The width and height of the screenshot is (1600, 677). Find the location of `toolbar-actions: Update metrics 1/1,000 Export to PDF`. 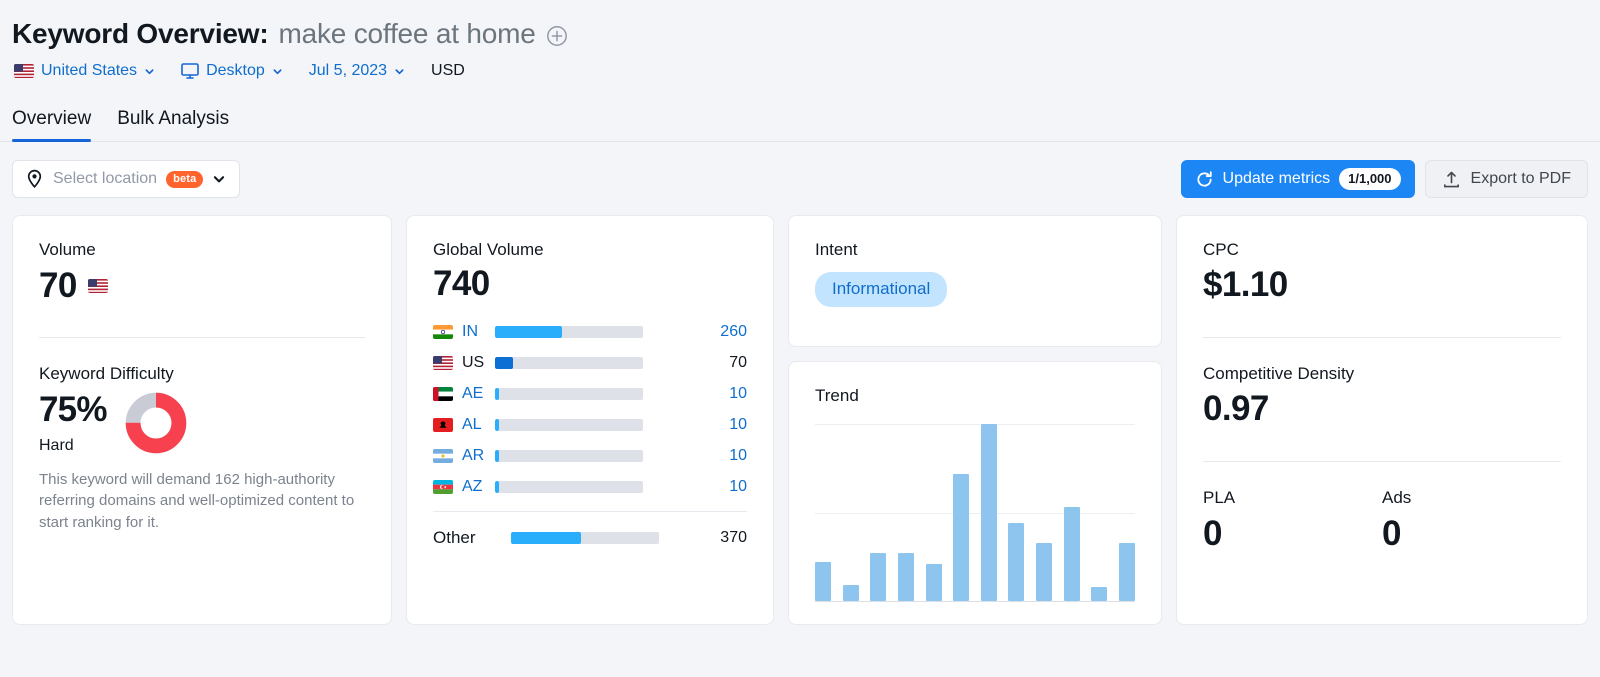

toolbar-actions: Update metrics 1/1,000 Export to PDF is located at coordinates (1384, 179).